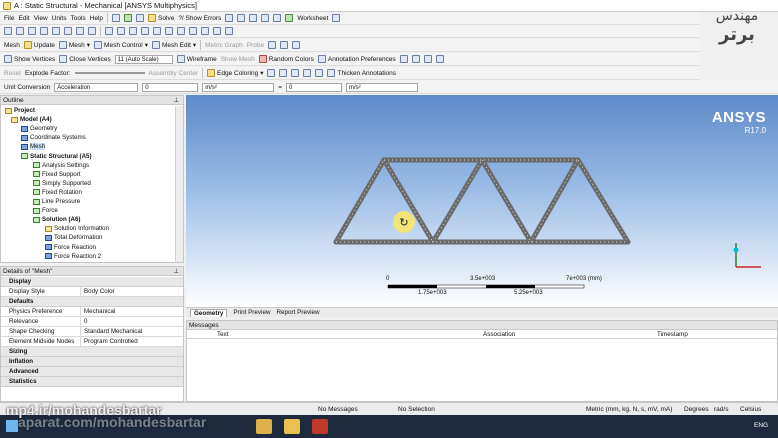 The width and height of the screenshot is (778, 438). Describe the element at coordinates (157, 31) in the screenshot. I see `zoom-fit-icon` at that location.